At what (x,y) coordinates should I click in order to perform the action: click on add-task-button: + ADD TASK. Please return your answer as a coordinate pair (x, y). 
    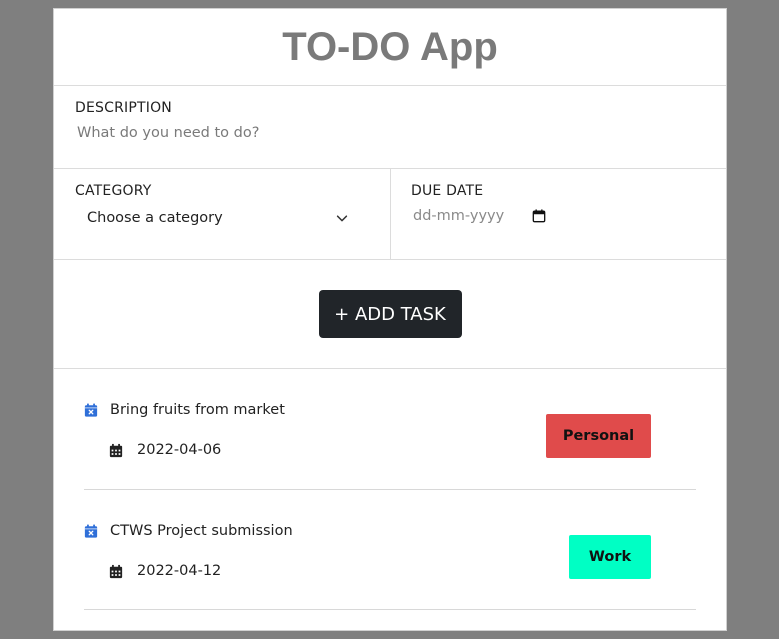
    Looking at the image, I should click on (390, 314).